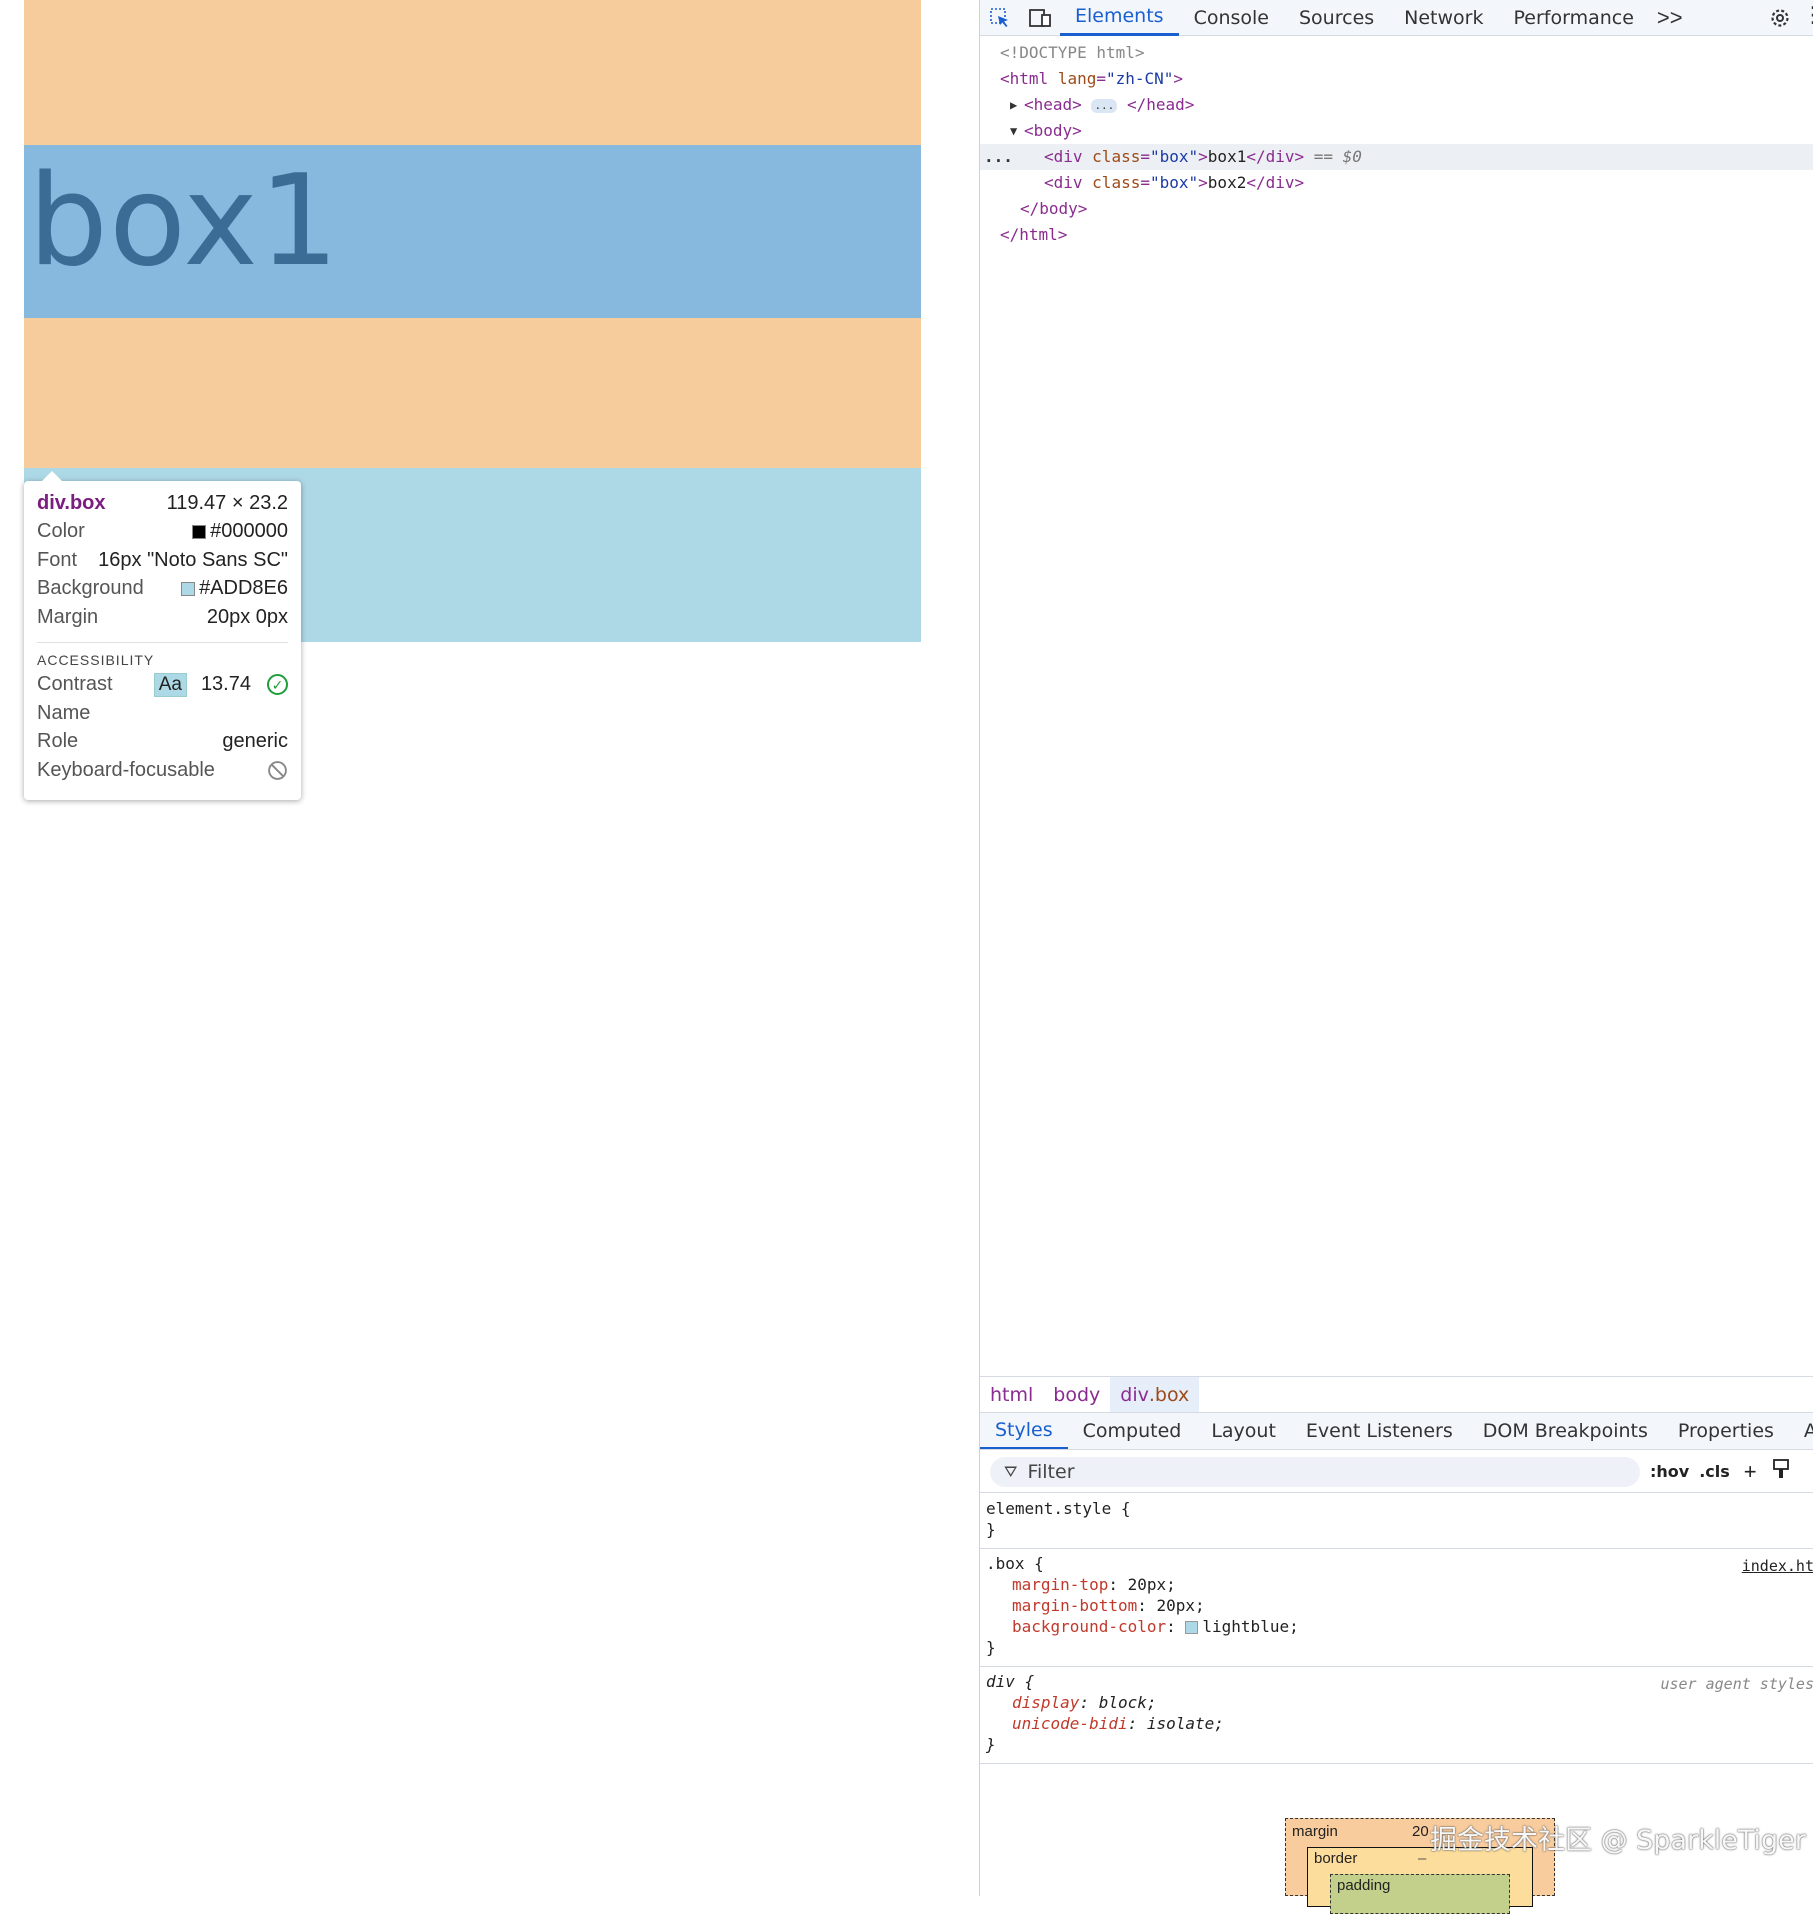  What do you see at coordinates (1051, 1471) in the screenshot?
I see `filter-placeholder: Filter` at bounding box center [1051, 1471].